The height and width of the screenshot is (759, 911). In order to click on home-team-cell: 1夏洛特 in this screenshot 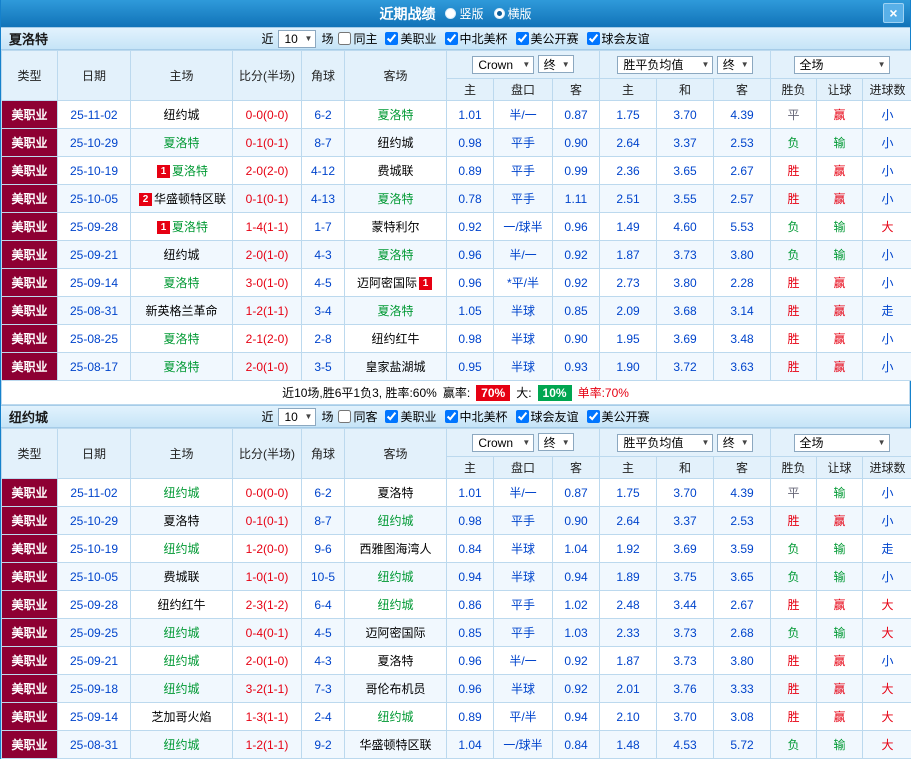, I will do `click(182, 171)`.